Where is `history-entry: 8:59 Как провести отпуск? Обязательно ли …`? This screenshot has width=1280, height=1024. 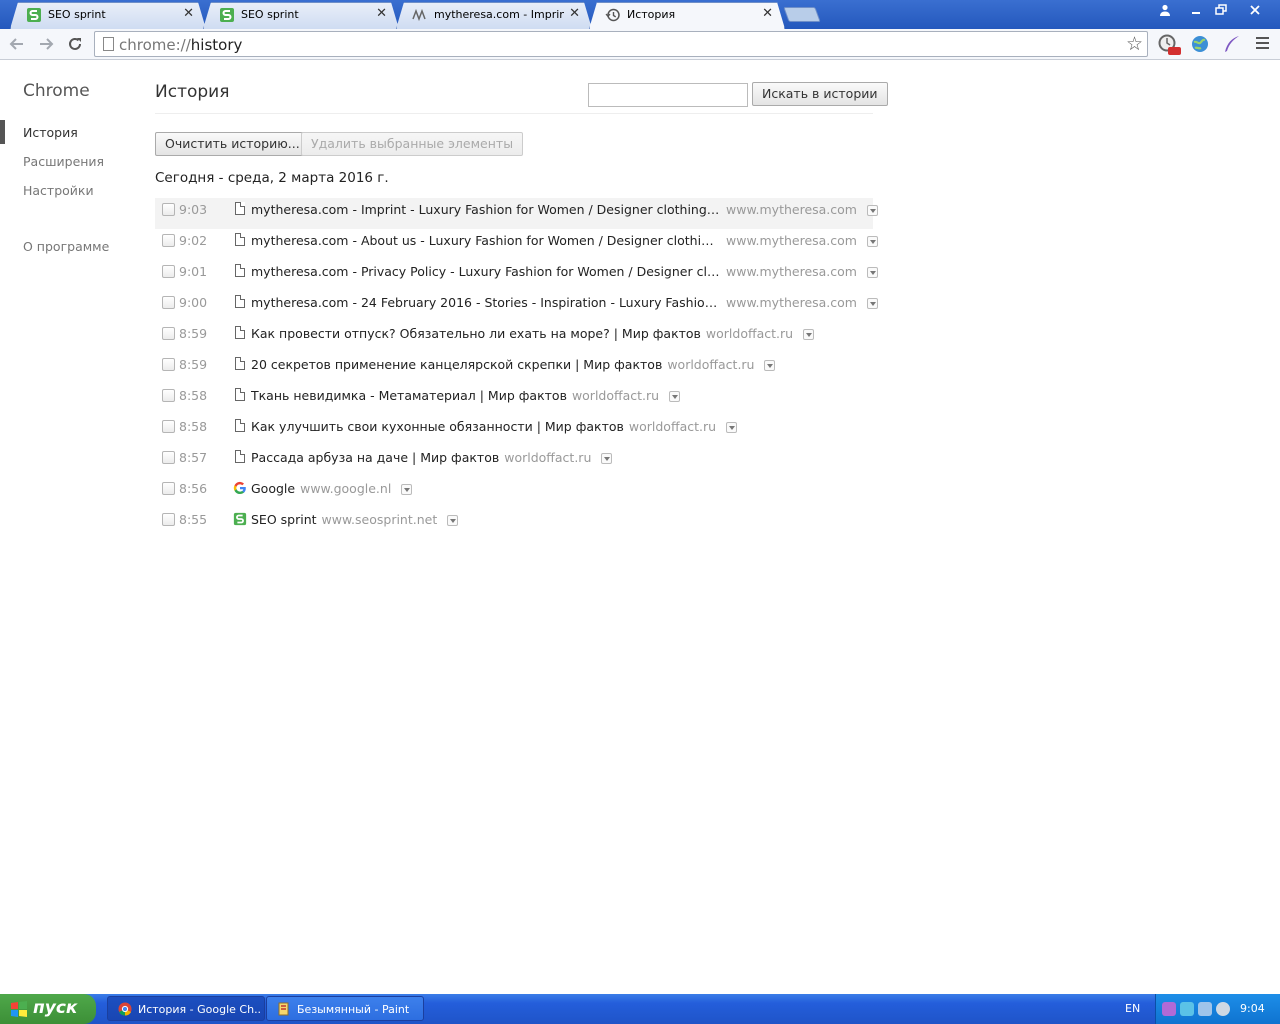
history-entry: 8:59 Как провести отпуск? Обязательно ли … is located at coordinates (514, 337).